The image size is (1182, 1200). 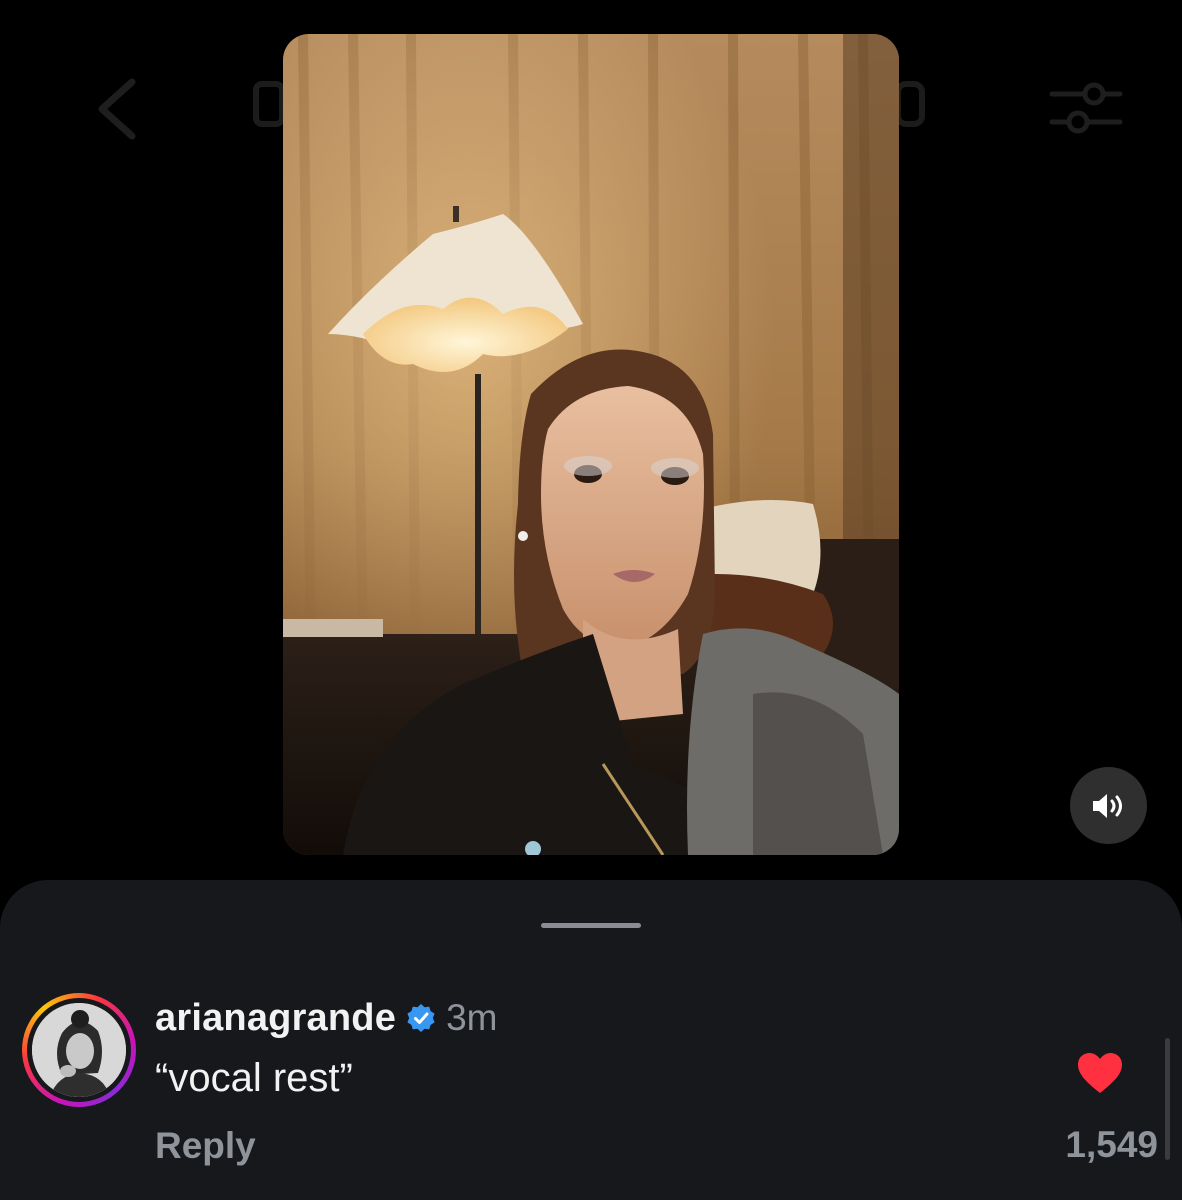 I want to click on avatar, so click(x=79, y=1050).